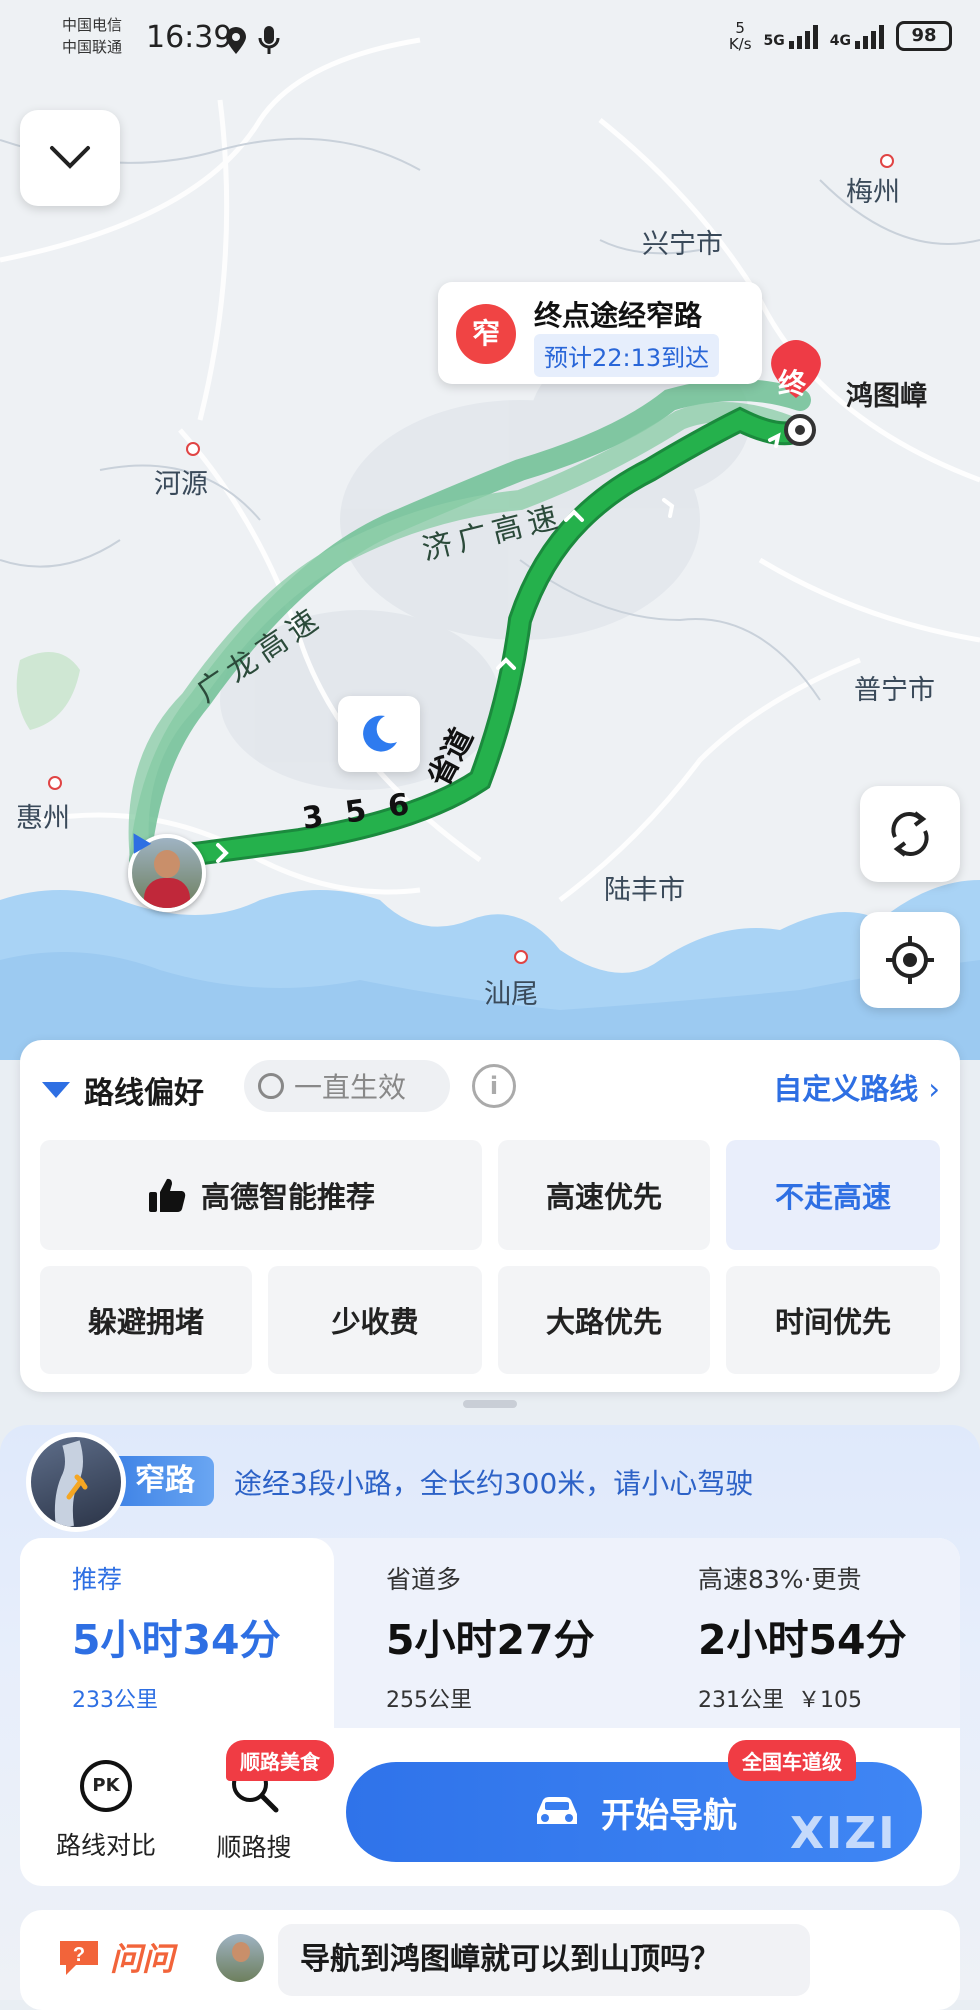 The height and width of the screenshot is (2010, 980). I want to click on route-distance-toll: 231公里 ￥105, so click(839, 1698).